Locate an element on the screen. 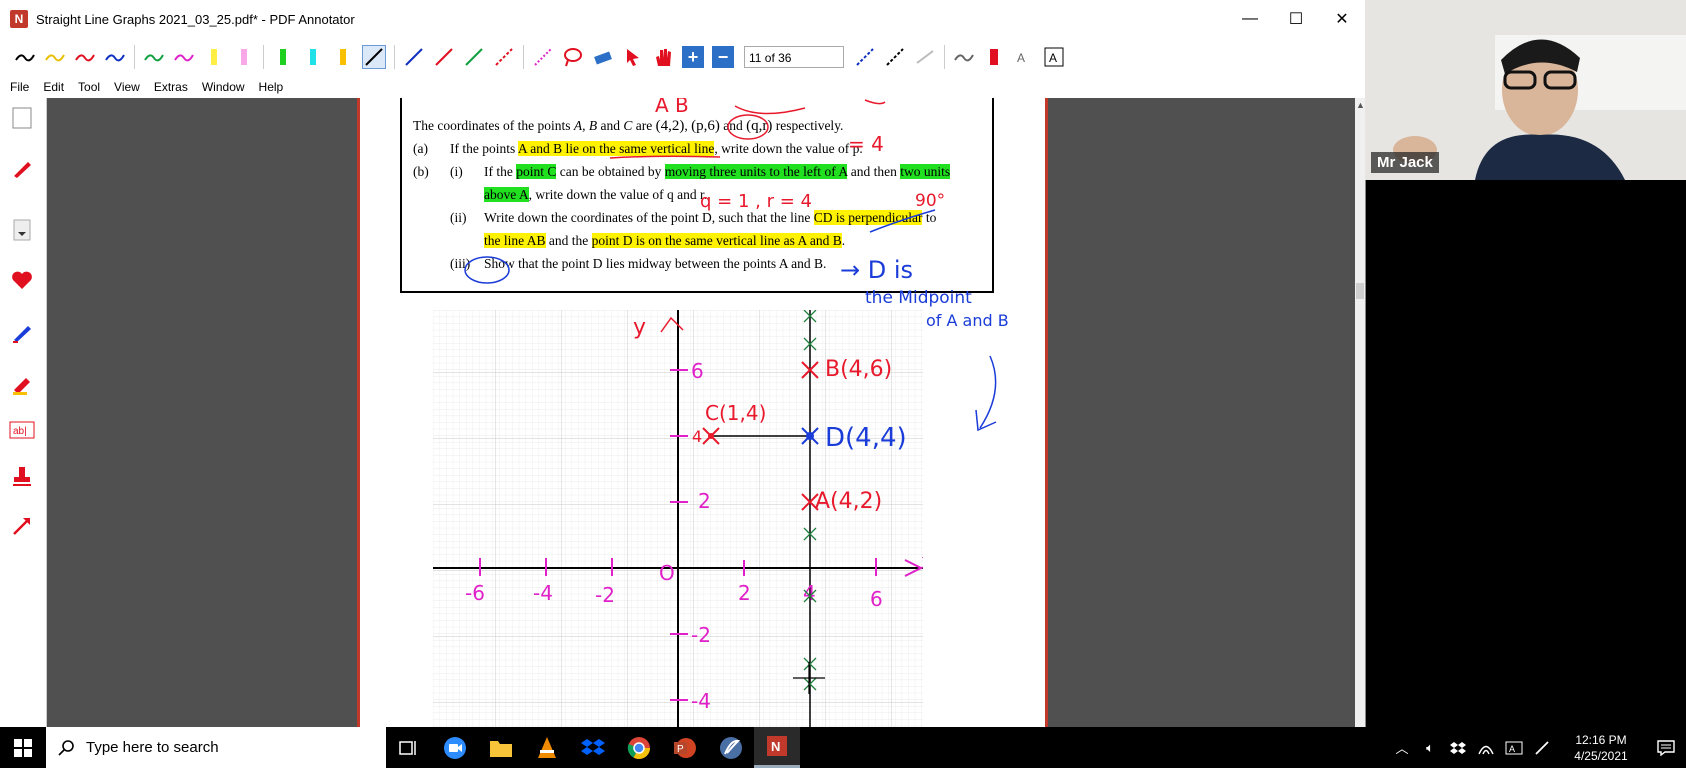  stamp-red-icon is located at coordinates (994, 57).